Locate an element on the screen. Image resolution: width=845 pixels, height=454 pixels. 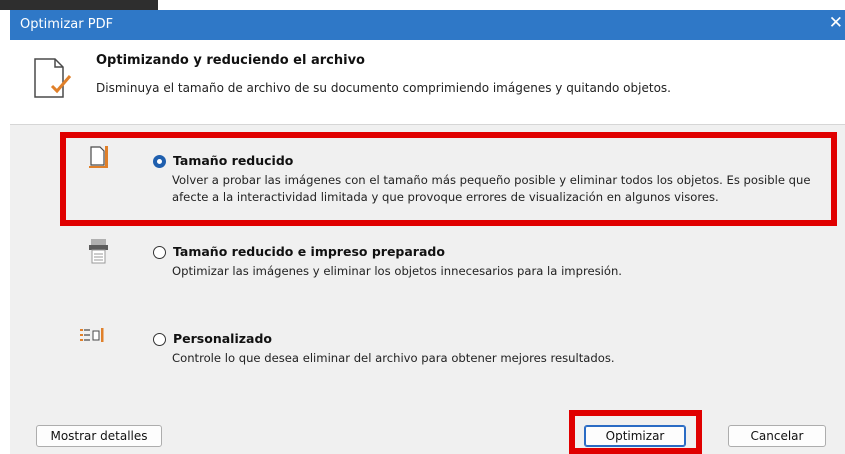
custom-list-icon is located at coordinates (92, 335).